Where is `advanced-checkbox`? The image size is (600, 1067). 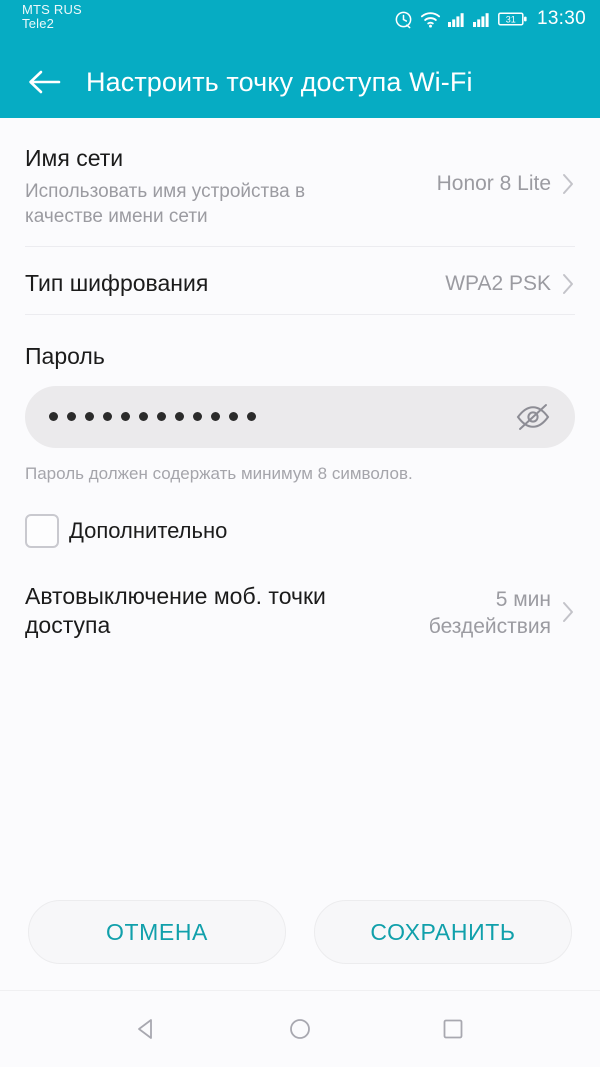
advanced-checkbox is located at coordinates (42, 530).